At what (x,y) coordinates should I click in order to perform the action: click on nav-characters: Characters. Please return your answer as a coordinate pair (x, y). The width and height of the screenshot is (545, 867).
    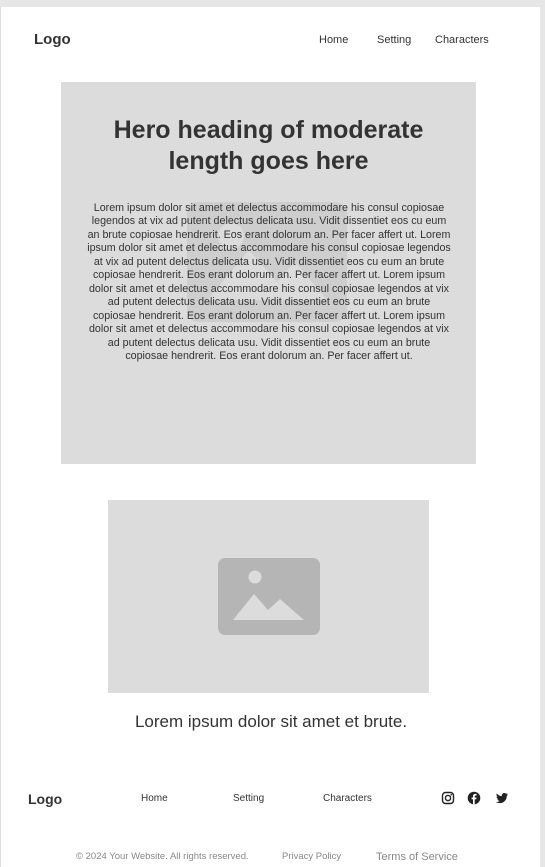
    Looking at the image, I should click on (462, 40).